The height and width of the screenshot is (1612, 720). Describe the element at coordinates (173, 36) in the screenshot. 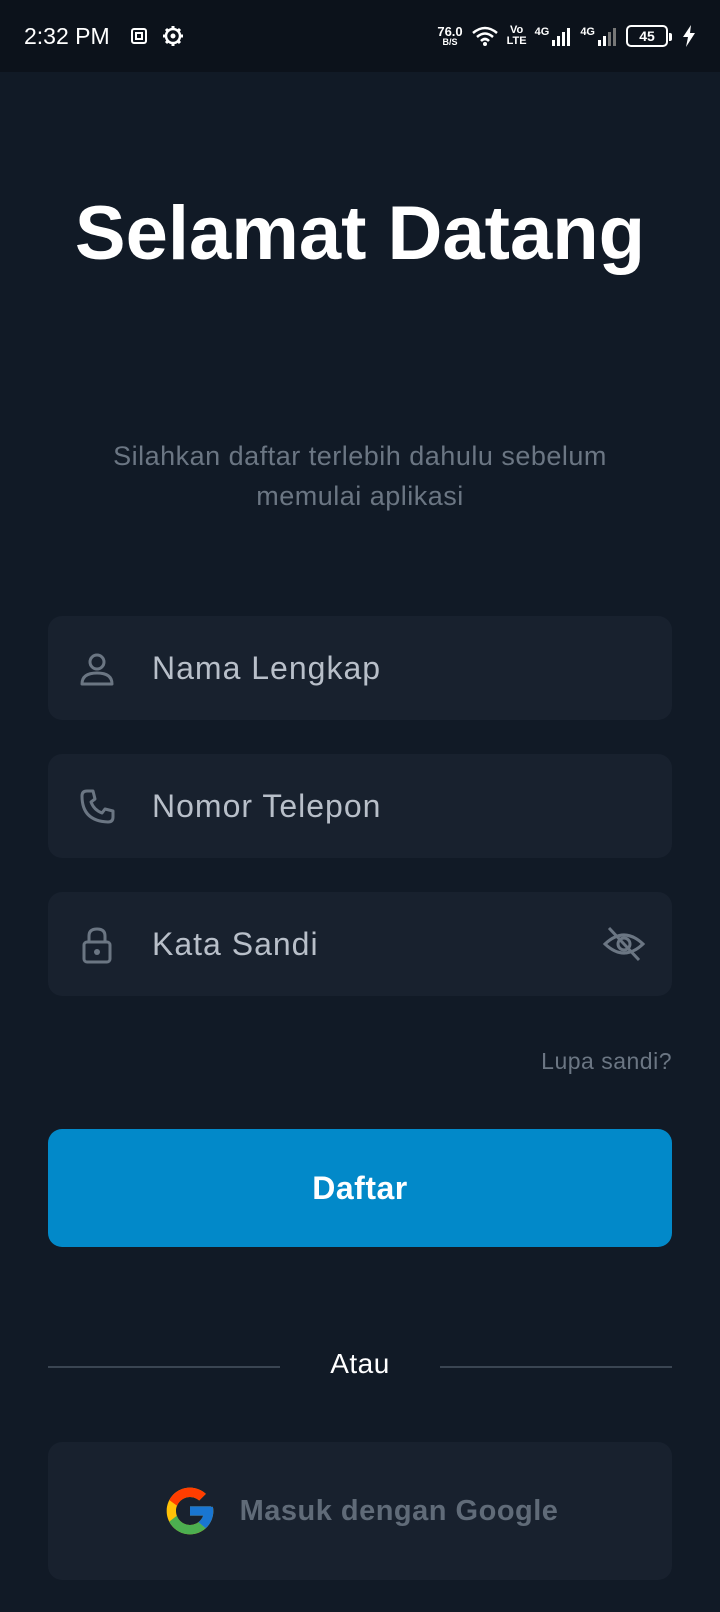

I see `settings-gear-icon` at that location.